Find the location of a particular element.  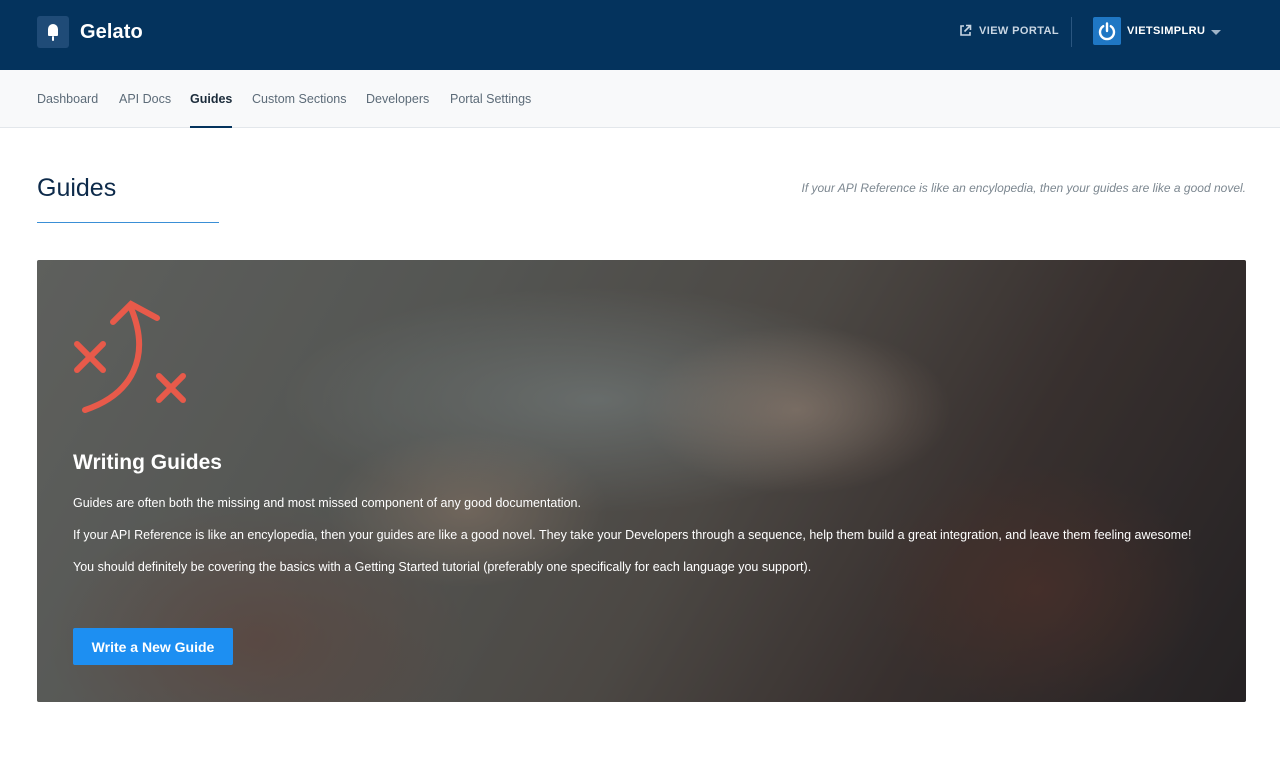

view-portal-label: VIEW PORTAL is located at coordinates (1019, 30).